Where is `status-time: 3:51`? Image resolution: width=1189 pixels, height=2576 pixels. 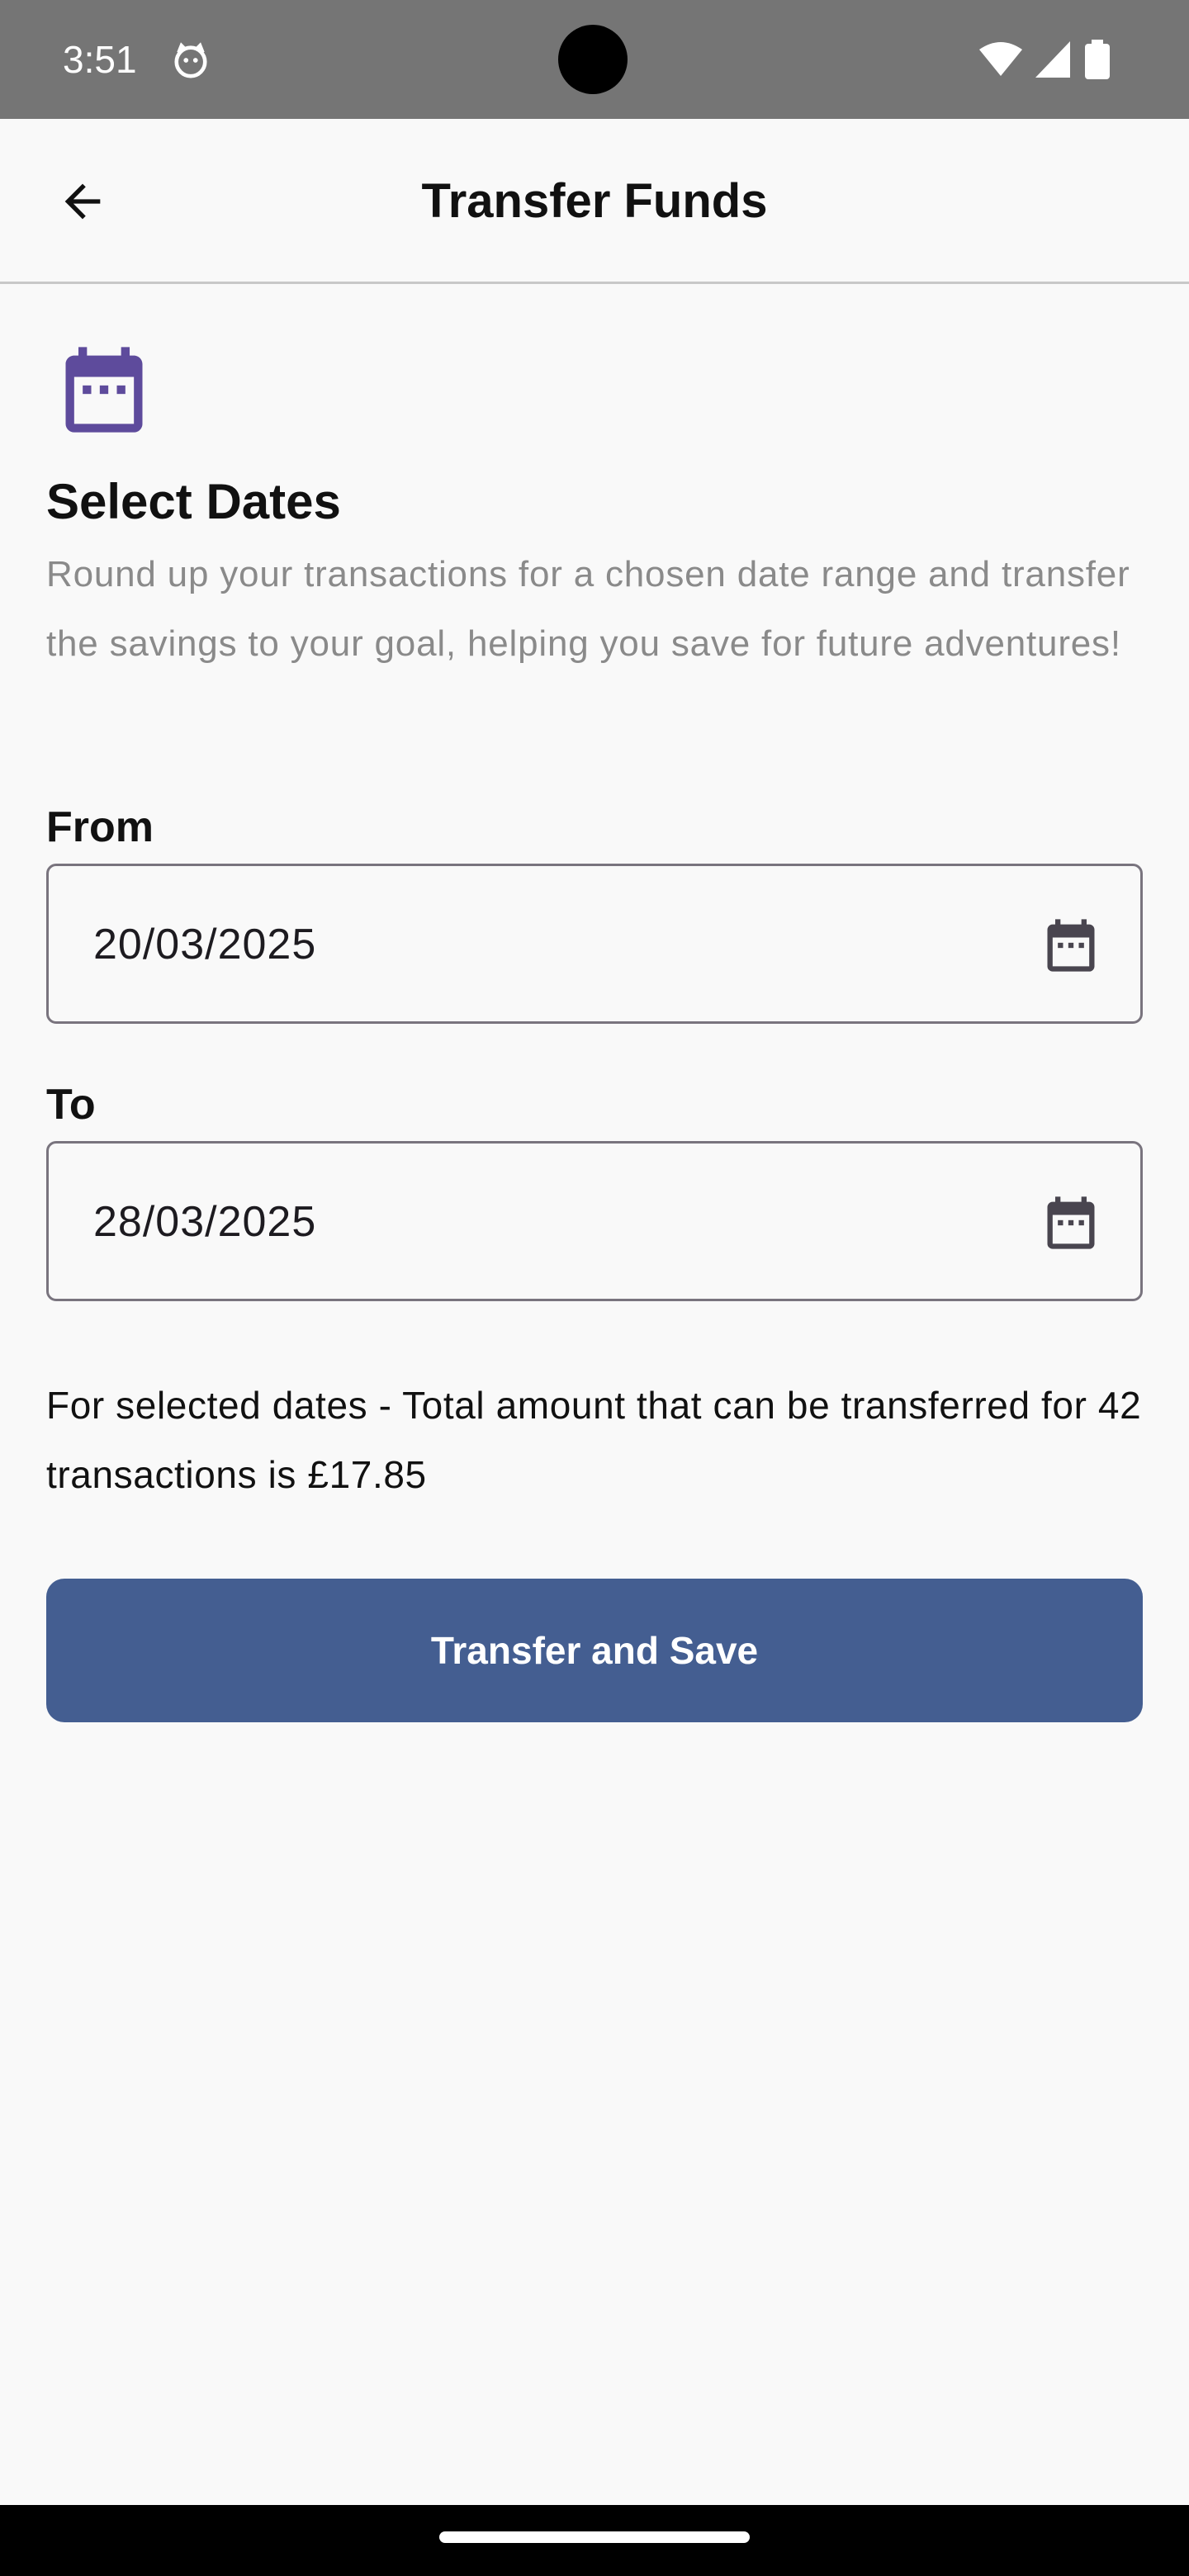 status-time: 3:51 is located at coordinates (100, 59).